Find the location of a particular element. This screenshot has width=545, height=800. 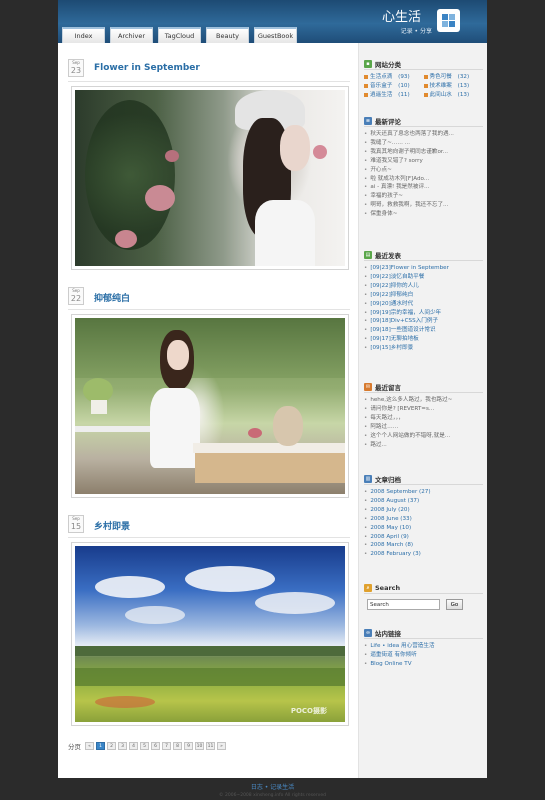

recent-post-item: [09|20]通水时代 is located at coordinates (423, 304).